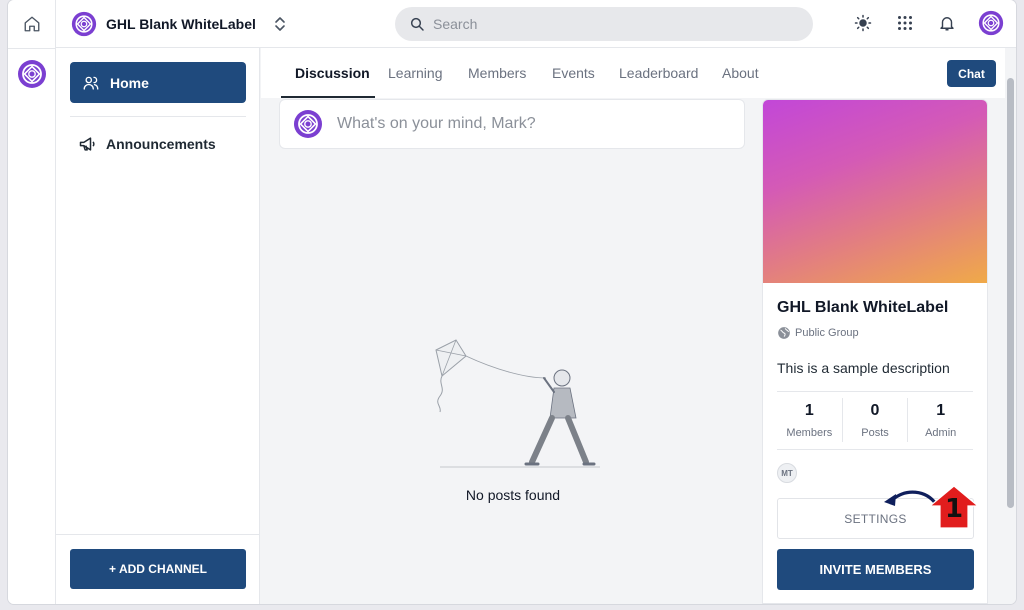 This screenshot has width=1024, height=610. I want to click on step-annotation: 1, so click(931, 507).